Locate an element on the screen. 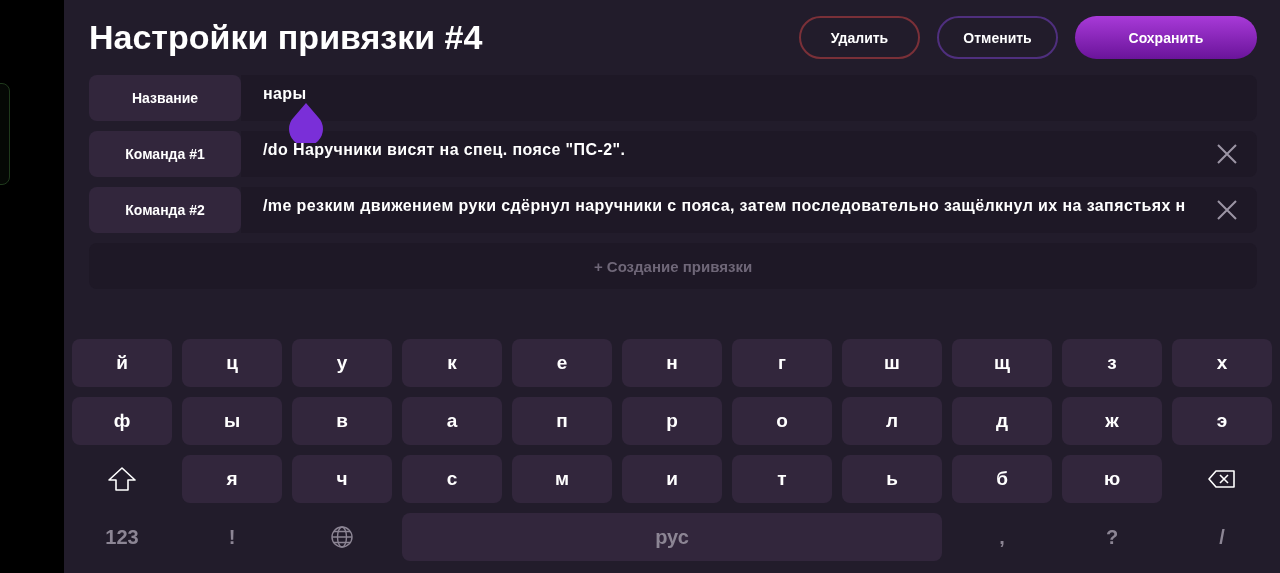 The height and width of the screenshot is (573, 1280). keyboard-key: , is located at coordinates (1002, 537).